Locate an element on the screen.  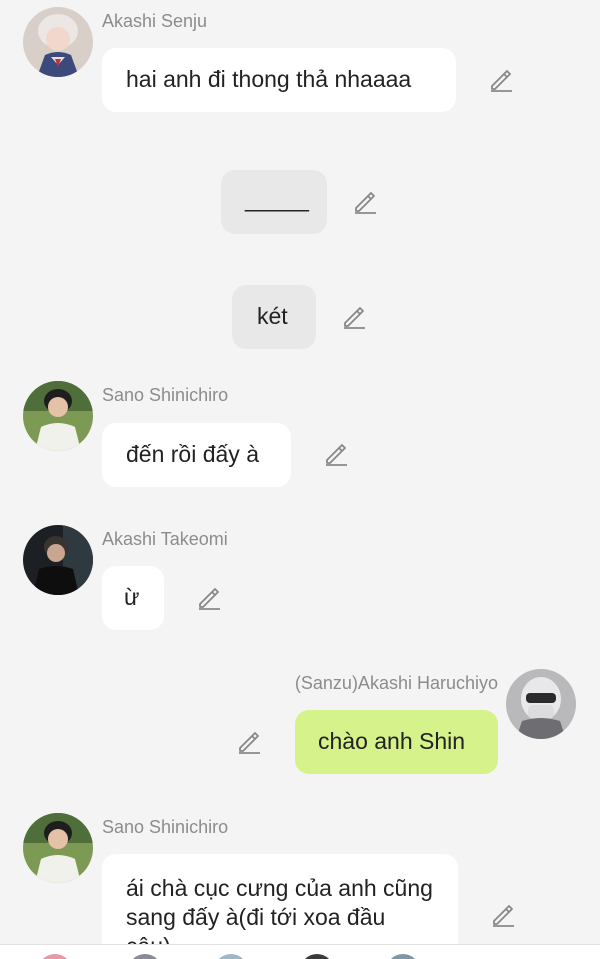
avatar-akashi-haruchiyo is located at coordinates (541, 704).